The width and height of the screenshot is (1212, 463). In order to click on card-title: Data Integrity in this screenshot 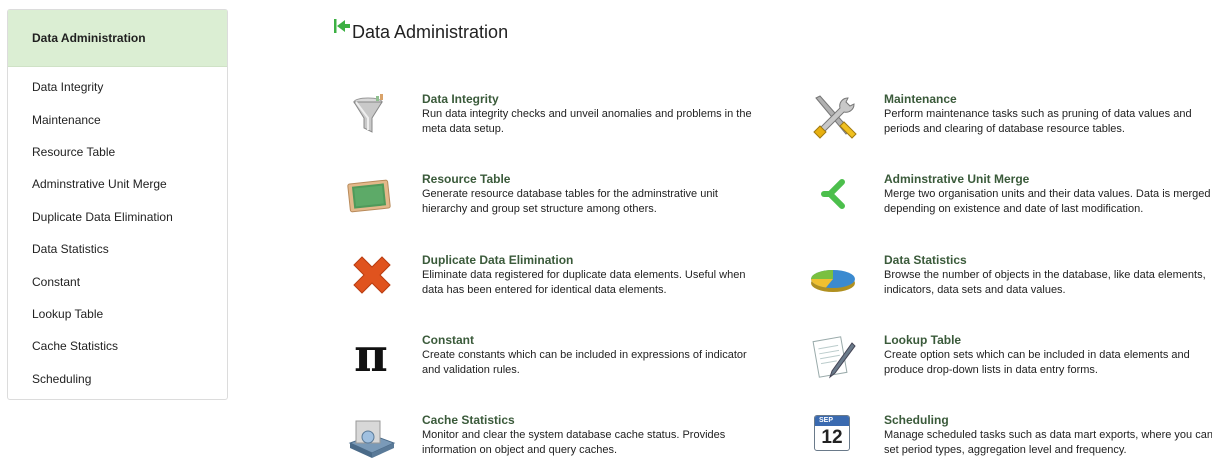, I will do `click(587, 99)`.